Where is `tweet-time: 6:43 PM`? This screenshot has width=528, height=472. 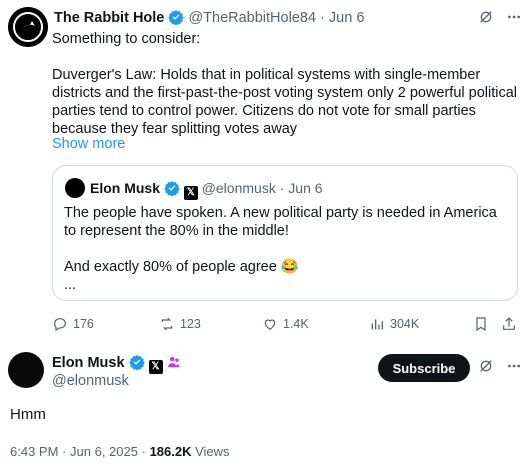 tweet-time: 6:43 PM is located at coordinates (34, 451).